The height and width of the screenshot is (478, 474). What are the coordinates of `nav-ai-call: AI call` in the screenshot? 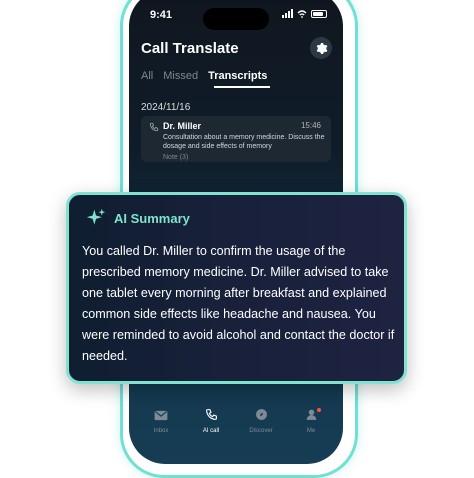 It's located at (211, 421).